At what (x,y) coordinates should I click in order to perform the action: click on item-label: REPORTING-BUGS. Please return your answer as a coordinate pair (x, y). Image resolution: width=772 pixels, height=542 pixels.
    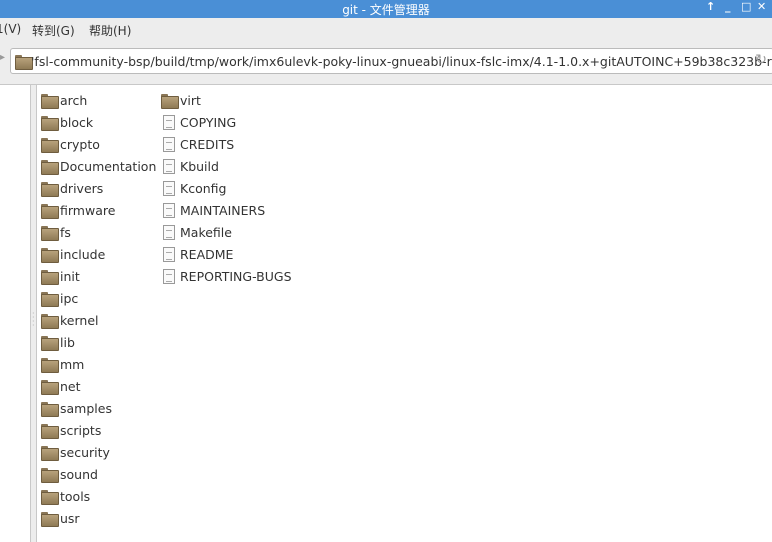
    Looking at the image, I should click on (236, 276).